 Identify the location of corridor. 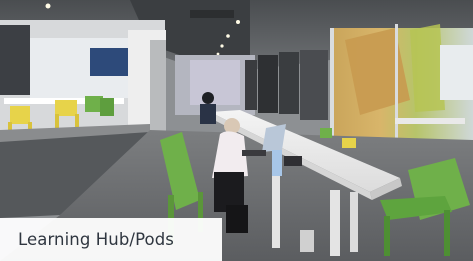
(251, 85).